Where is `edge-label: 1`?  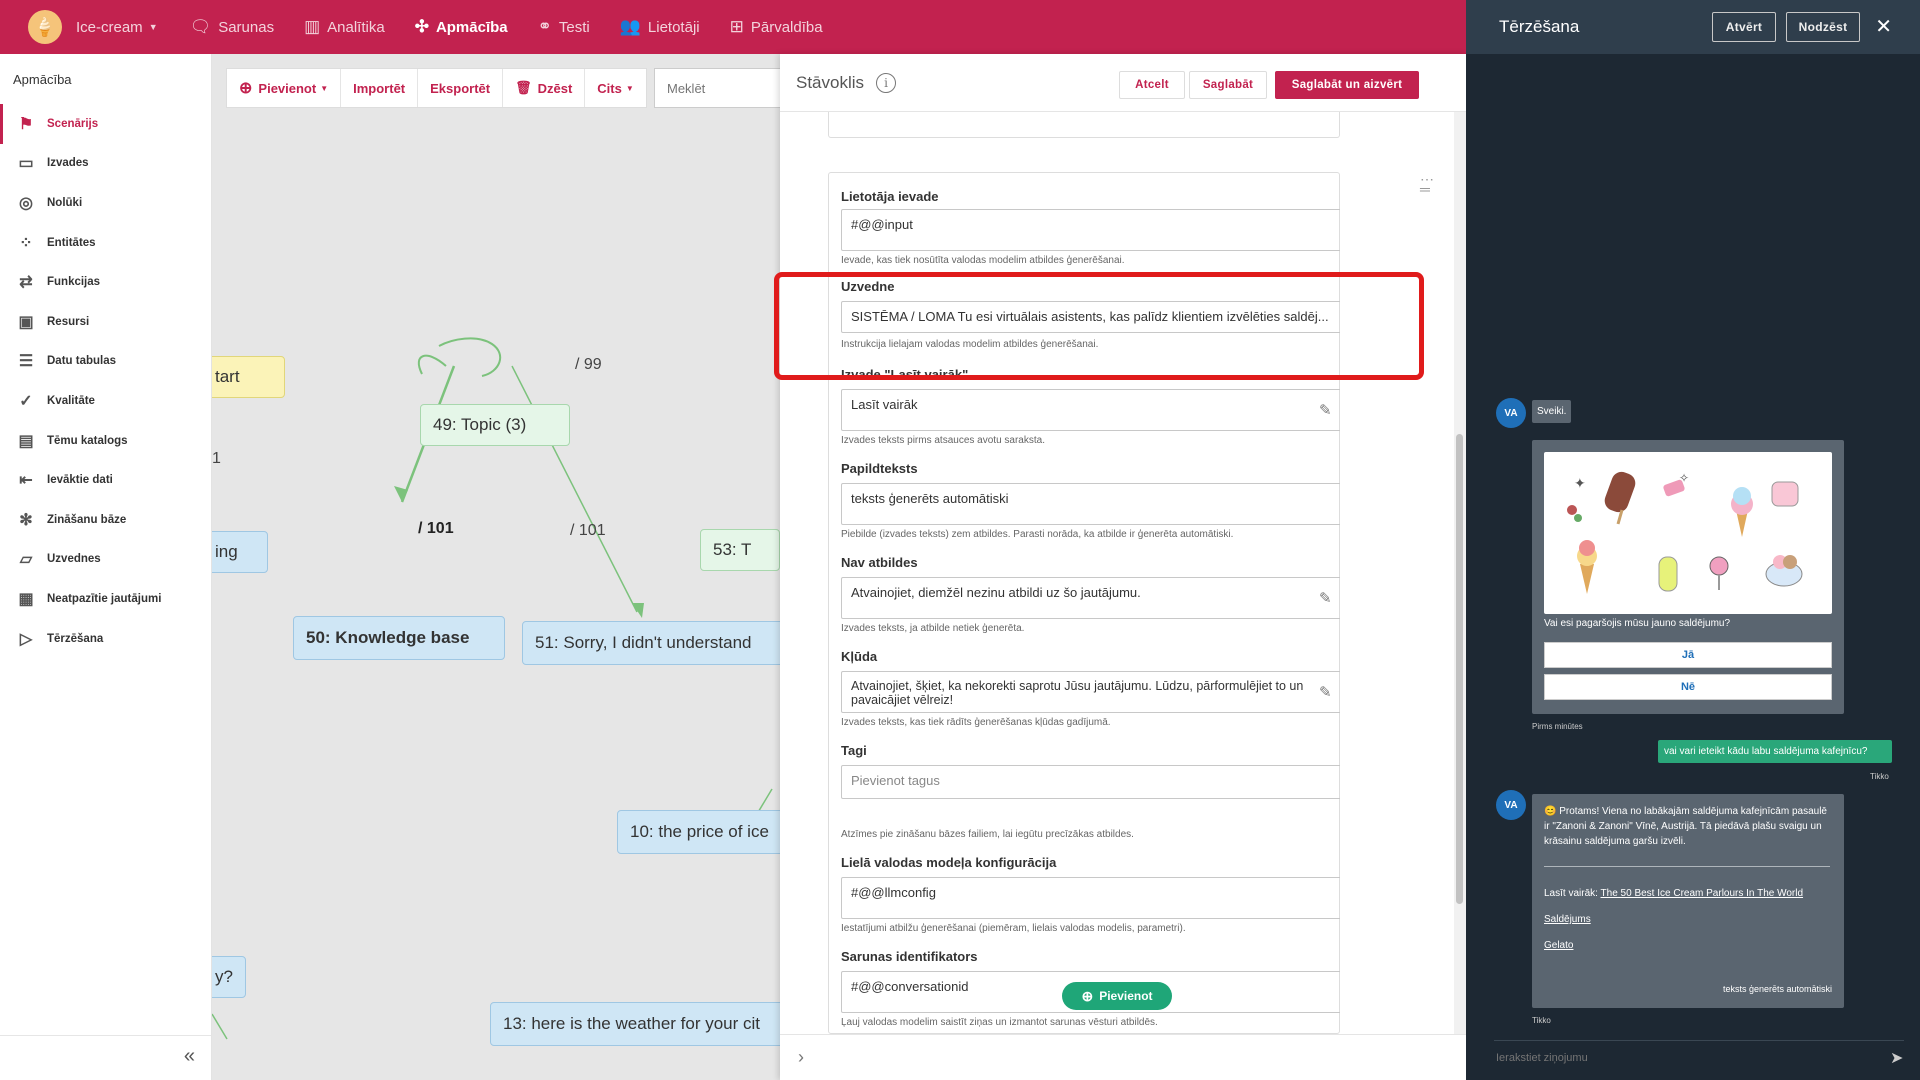
edge-label: 1 is located at coordinates (216, 458).